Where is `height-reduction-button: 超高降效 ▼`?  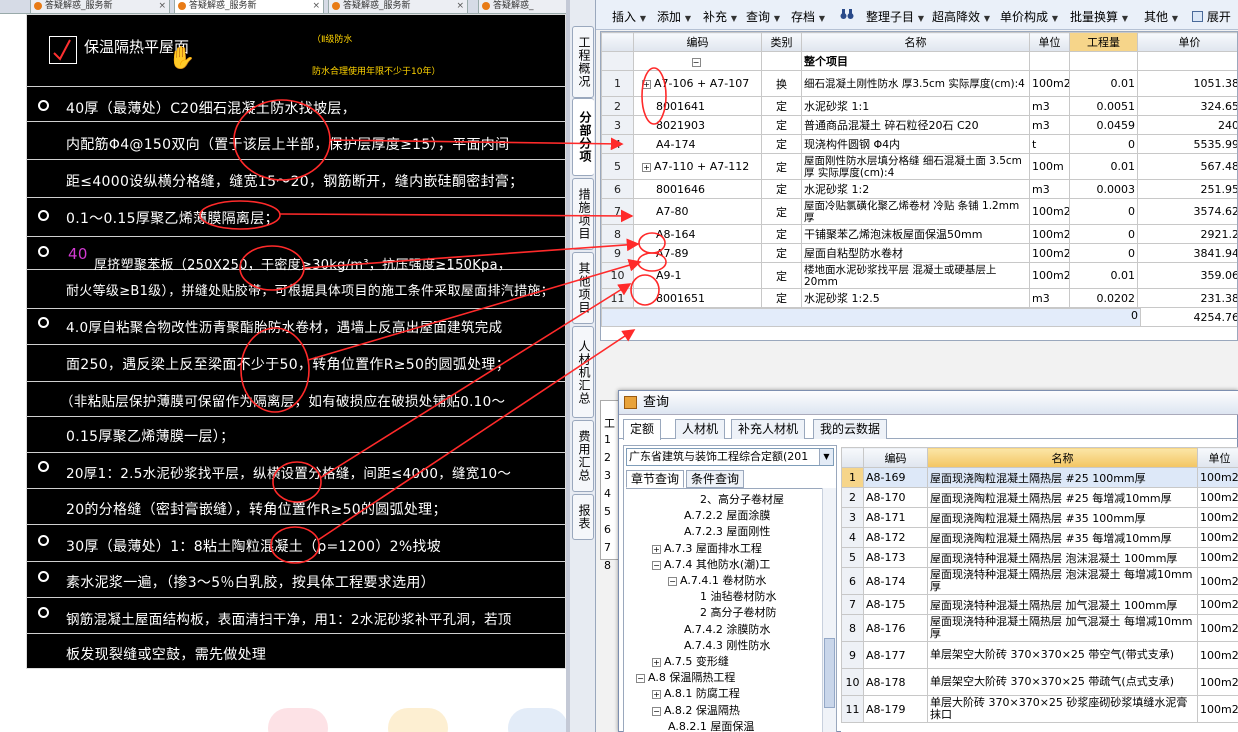 height-reduction-button: 超高降效 ▼ is located at coordinates (961, 16).